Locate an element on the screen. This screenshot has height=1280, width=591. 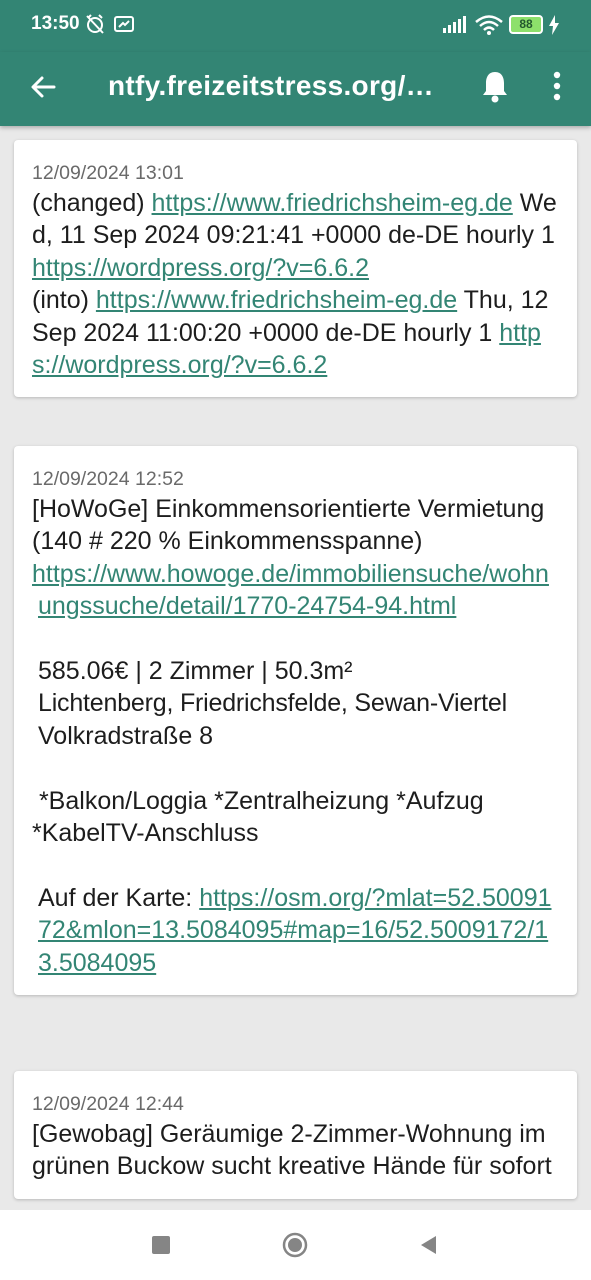
status-time: 13:50 is located at coordinates (55, 23).